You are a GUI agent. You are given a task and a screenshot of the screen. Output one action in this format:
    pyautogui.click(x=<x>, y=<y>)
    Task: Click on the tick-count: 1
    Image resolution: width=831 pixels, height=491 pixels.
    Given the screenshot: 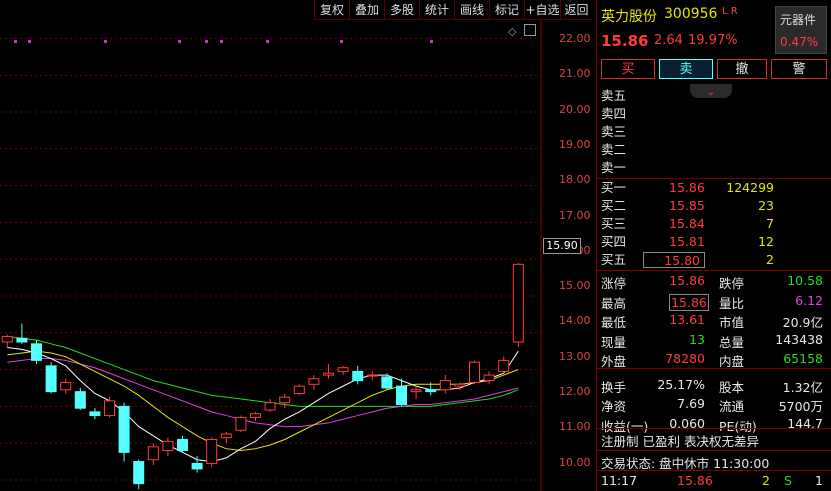 What is the action you would take?
    pyautogui.click(x=819, y=480)
    